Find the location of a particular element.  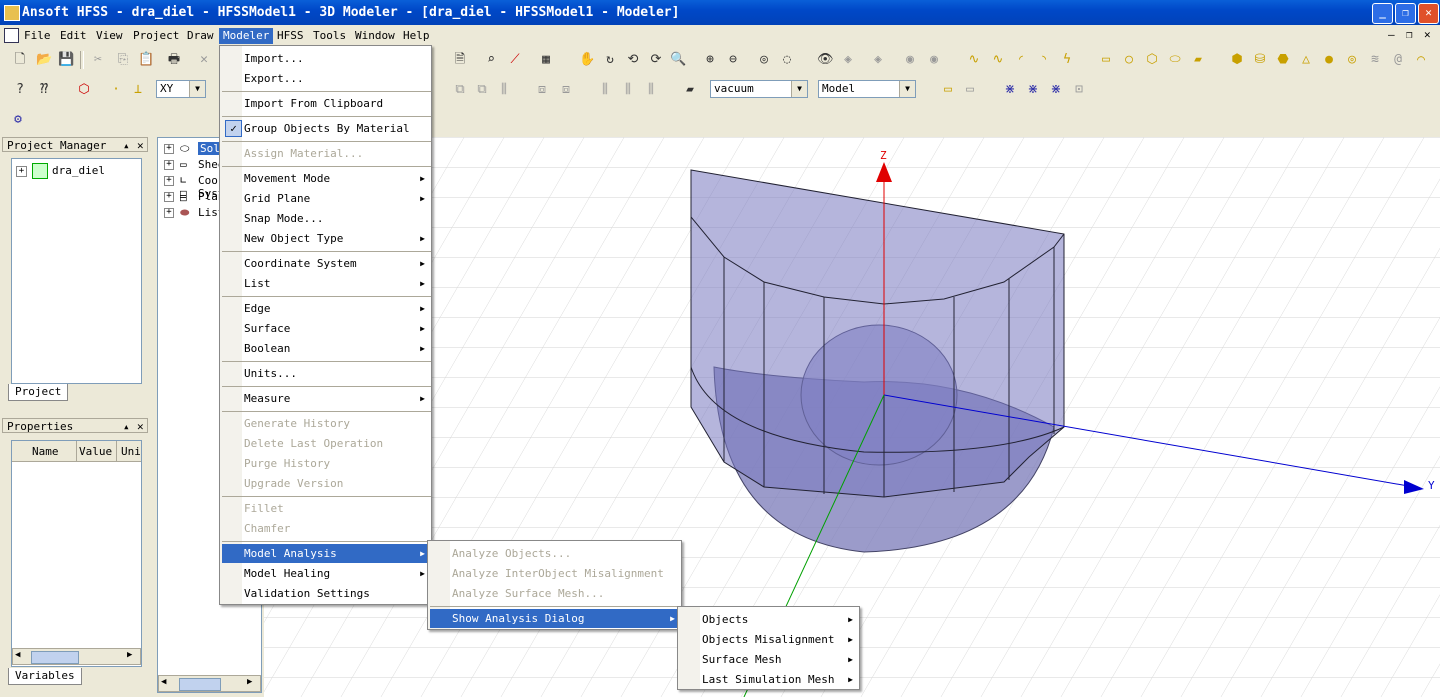

region-icon: ▰ is located at coordinates (1198, 60).